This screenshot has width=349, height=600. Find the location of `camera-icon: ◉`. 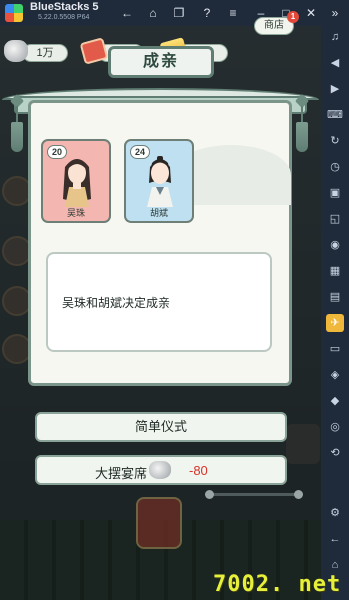

camera-icon: ◉ is located at coordinates (335, 245).